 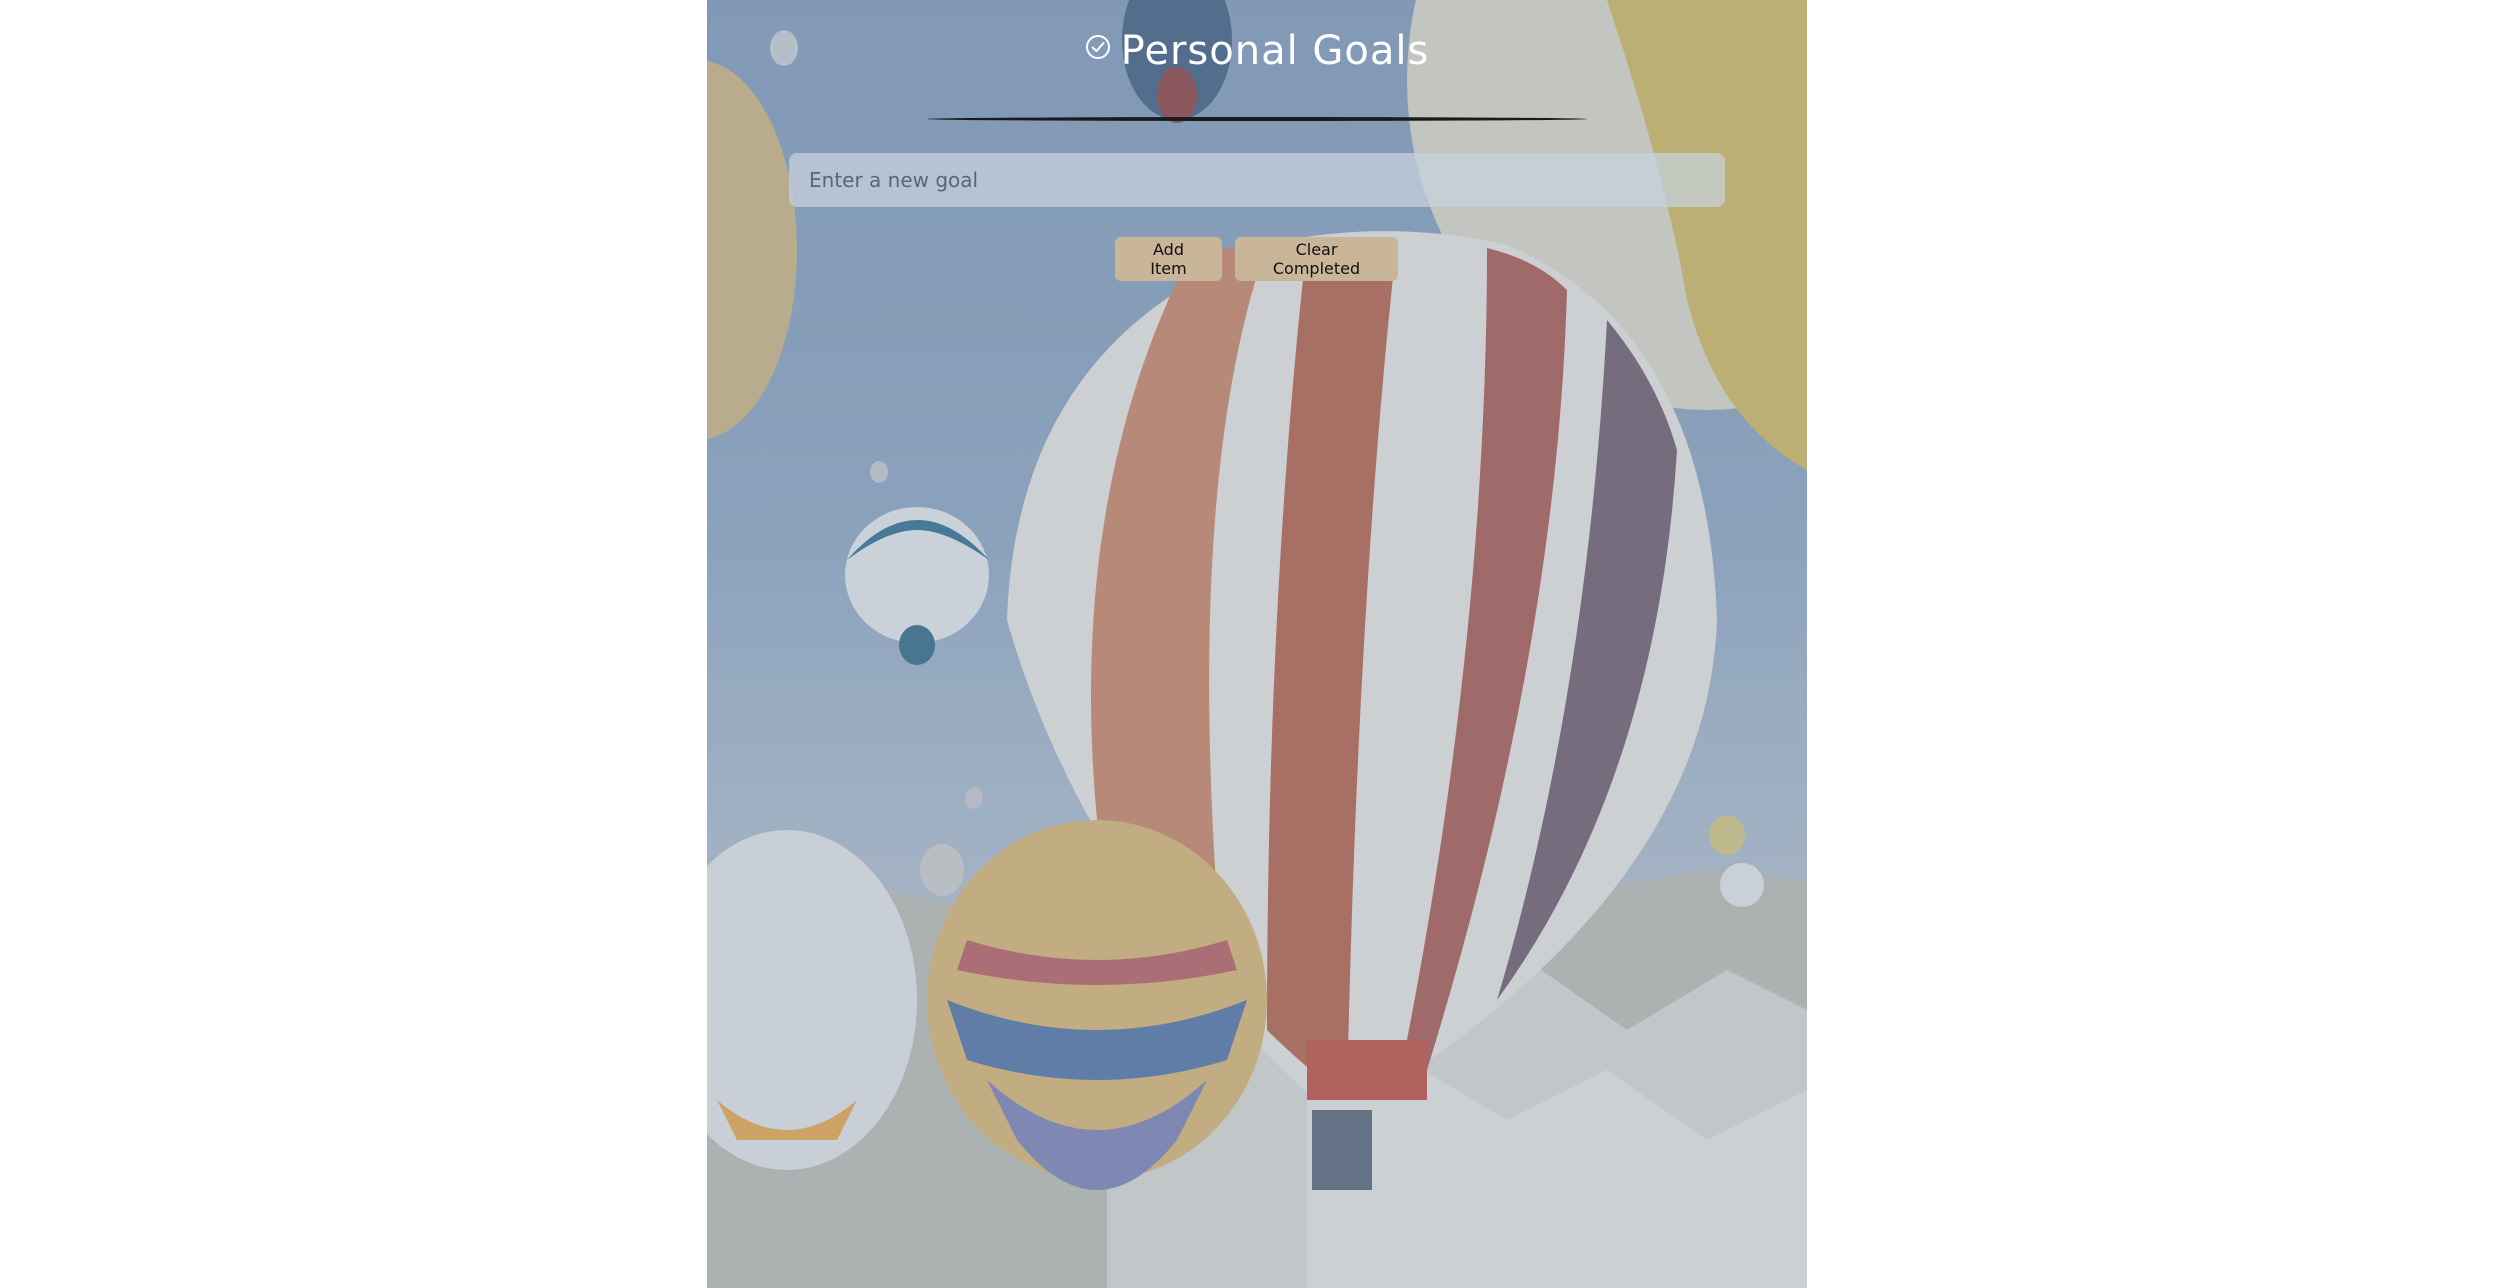 What do you see at coordinates (1257, 119) in the screenshot?
I see `header-divider` at bounding box center [1257, 119].